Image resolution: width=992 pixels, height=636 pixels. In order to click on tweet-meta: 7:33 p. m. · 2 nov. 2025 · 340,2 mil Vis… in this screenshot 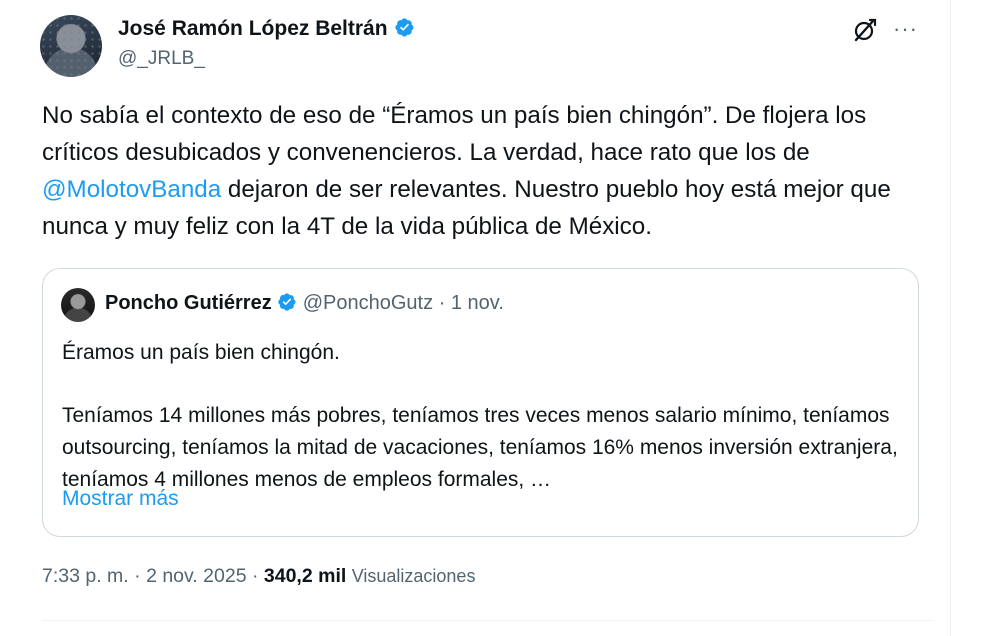, I will do `click(258, 576)`.